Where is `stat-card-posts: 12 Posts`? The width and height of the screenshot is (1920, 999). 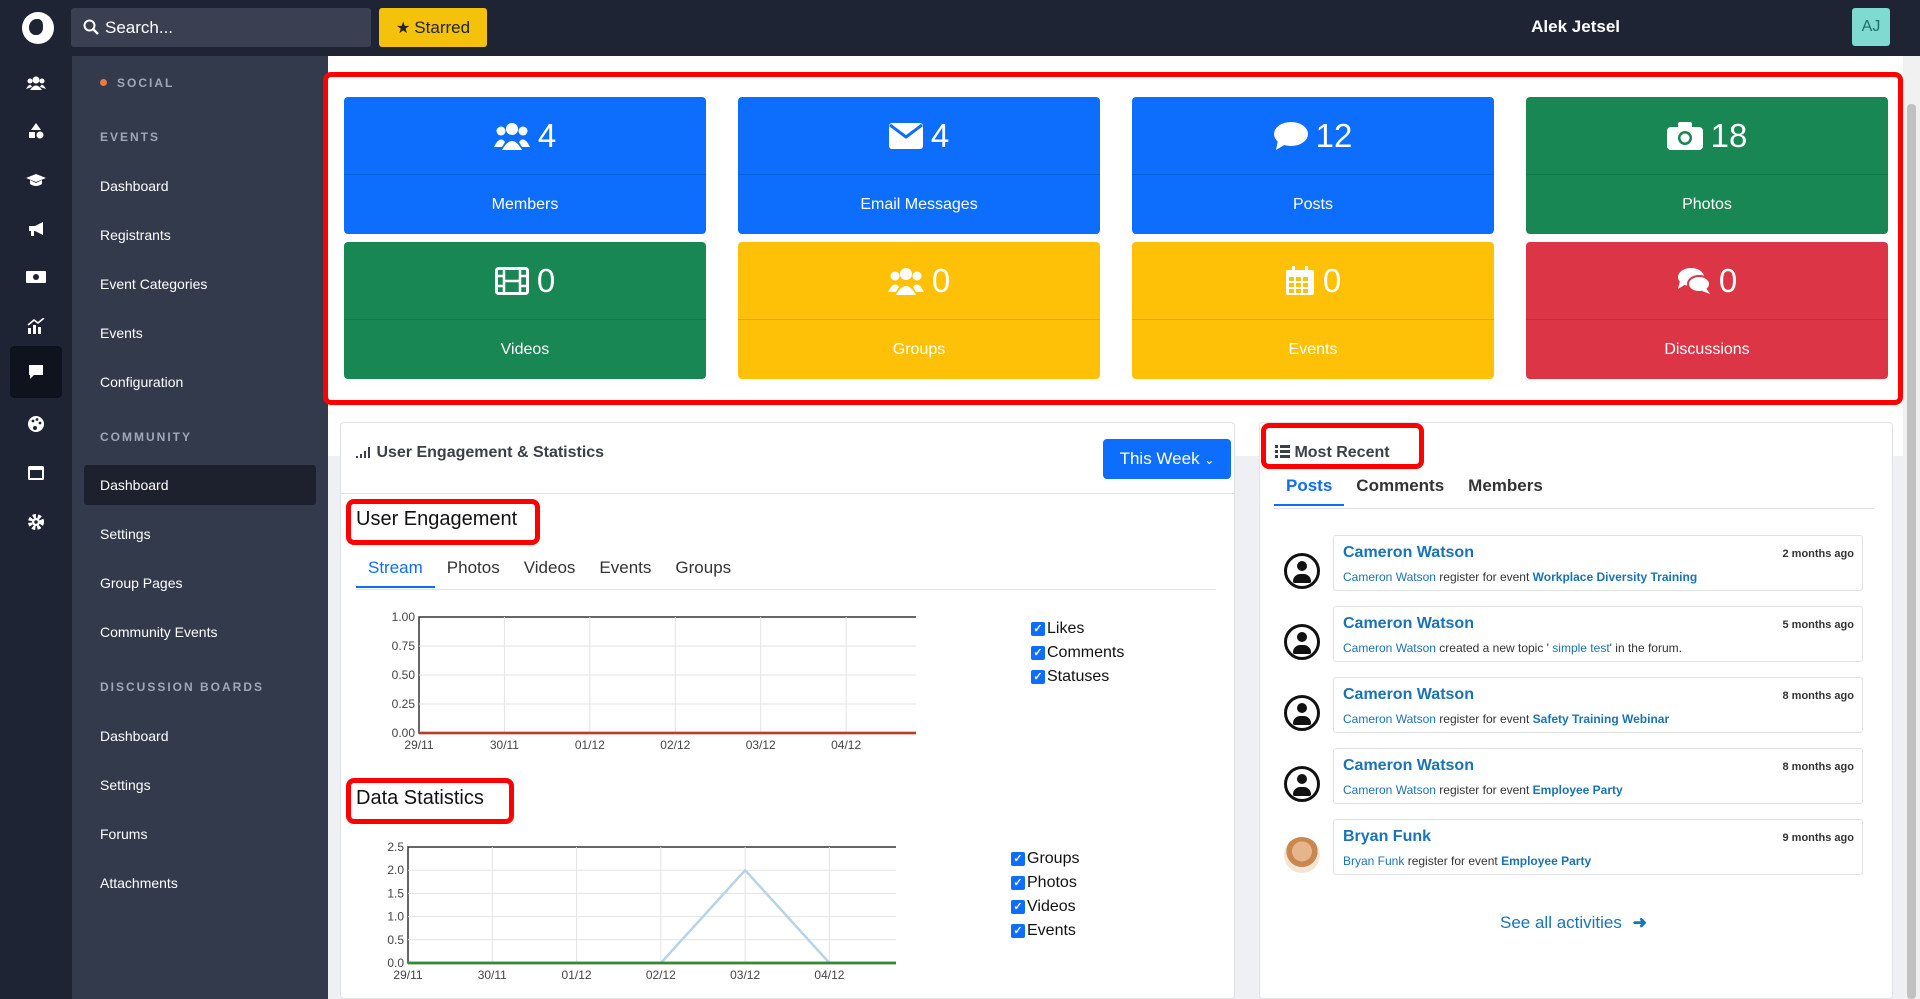 stat-card-posts: 12 Posts is located at coordinates (1313, 165).